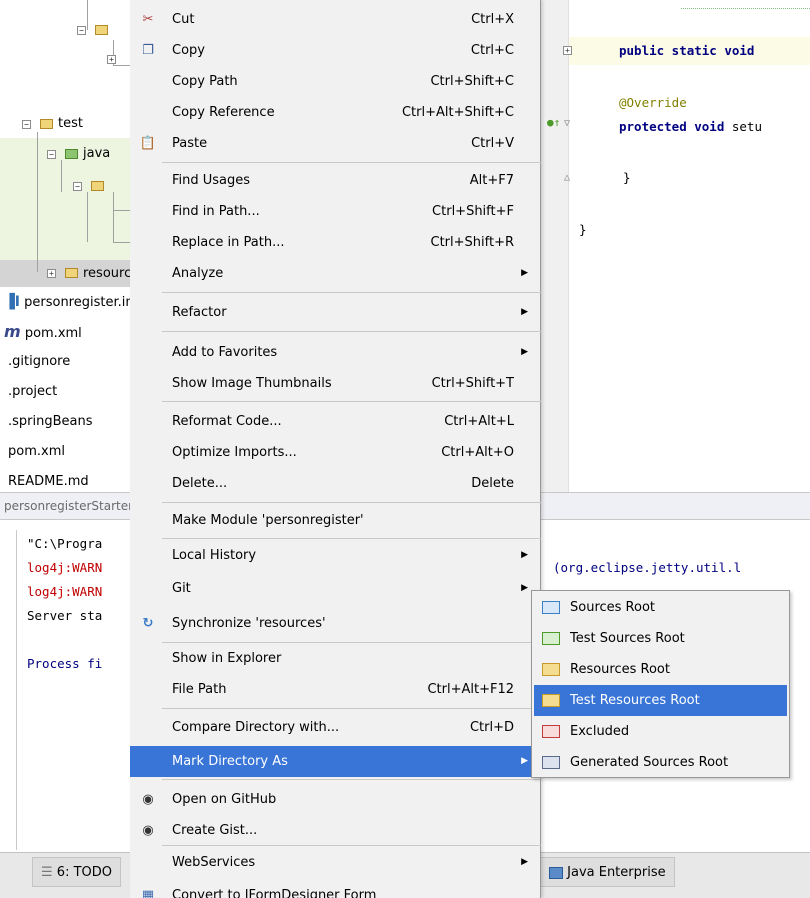 Image resolution: width=810 pixels, height=898 pixels. What do you see at coordinates (47, 872) in the screenshot?
I see `todo-icon: ☰` at bounding box center [47, 872].